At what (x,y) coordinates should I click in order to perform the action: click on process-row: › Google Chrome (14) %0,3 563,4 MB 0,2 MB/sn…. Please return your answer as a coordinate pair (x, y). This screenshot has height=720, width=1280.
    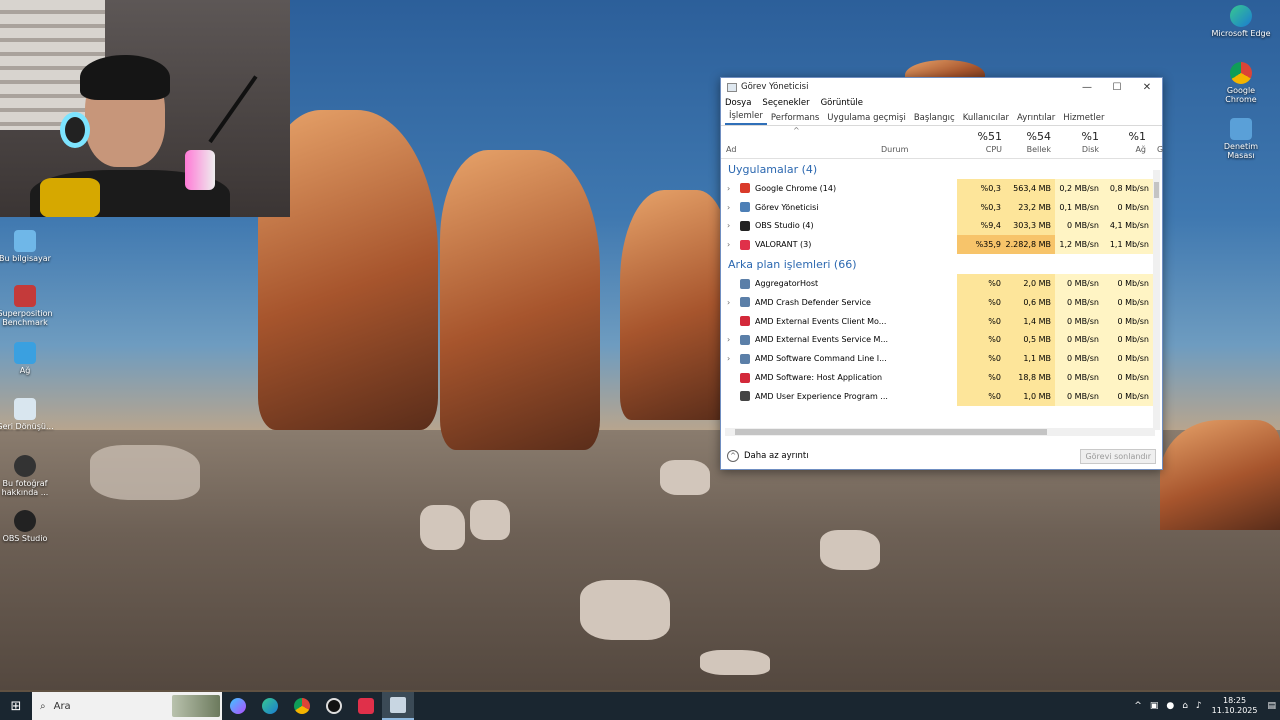
    Looking at the image, I should click on (941, 188).